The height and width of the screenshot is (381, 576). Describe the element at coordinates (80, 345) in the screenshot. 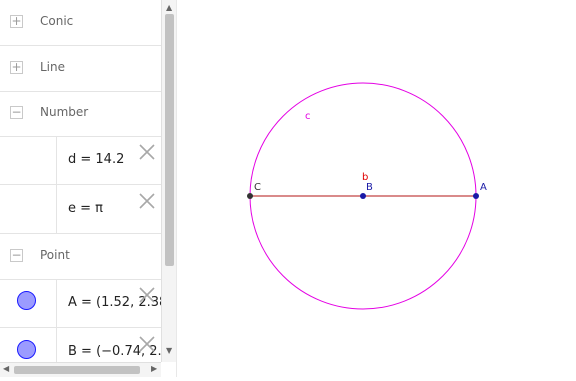

I see `algebra-item-B: B = (−0.74, 2.38` at that location.